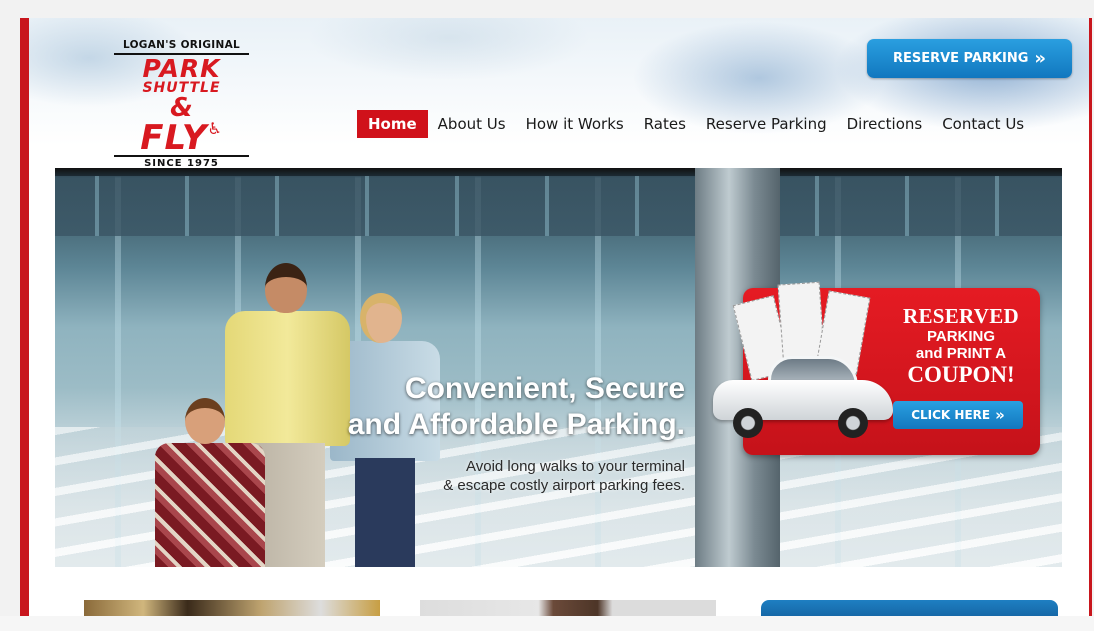 The image size is (1094, 631). What do you see at coordinates (205, 421) in the screenshot?
I see `boy-head` at bounding box center [205, 421].